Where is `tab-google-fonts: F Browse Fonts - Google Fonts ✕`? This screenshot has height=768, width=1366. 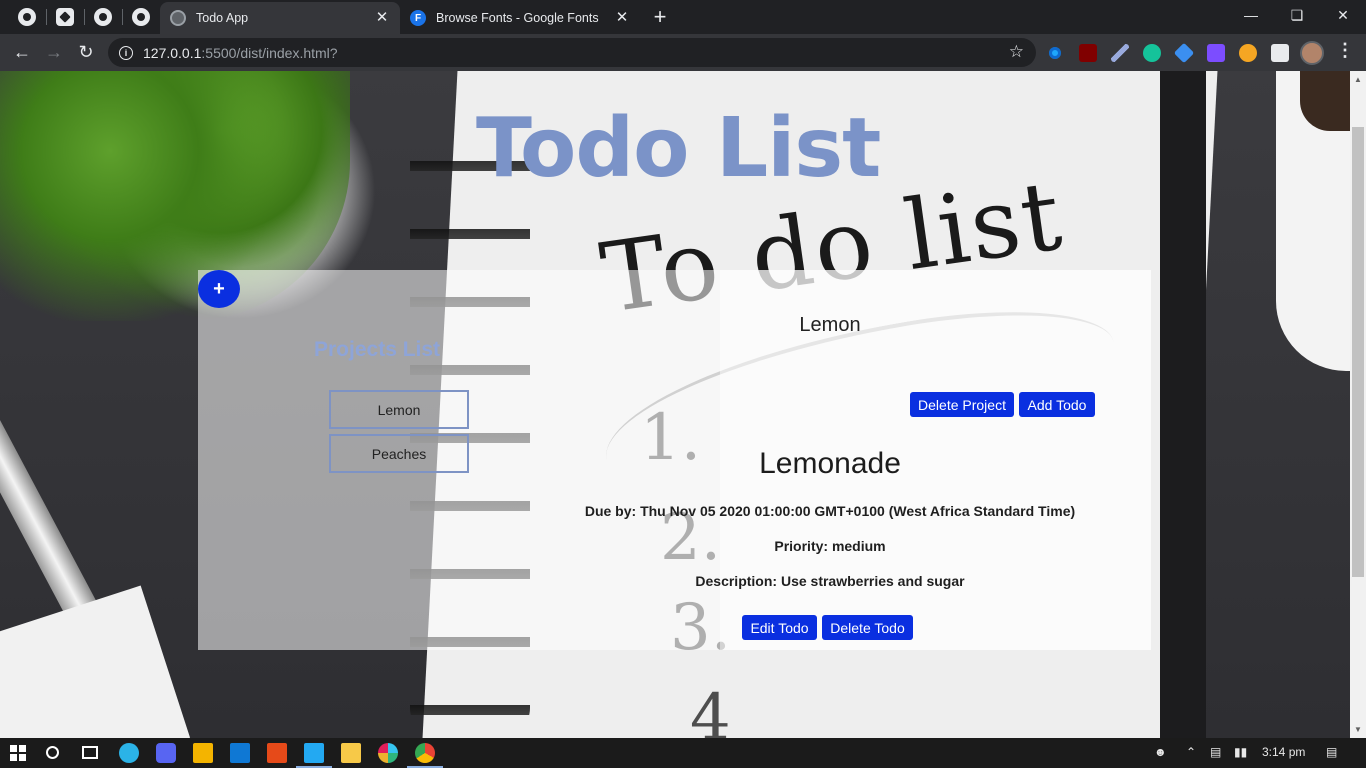 tab-google-fonts: F Browse Fonts - Google Fonts ✕ is located at coordinates (520, 18).